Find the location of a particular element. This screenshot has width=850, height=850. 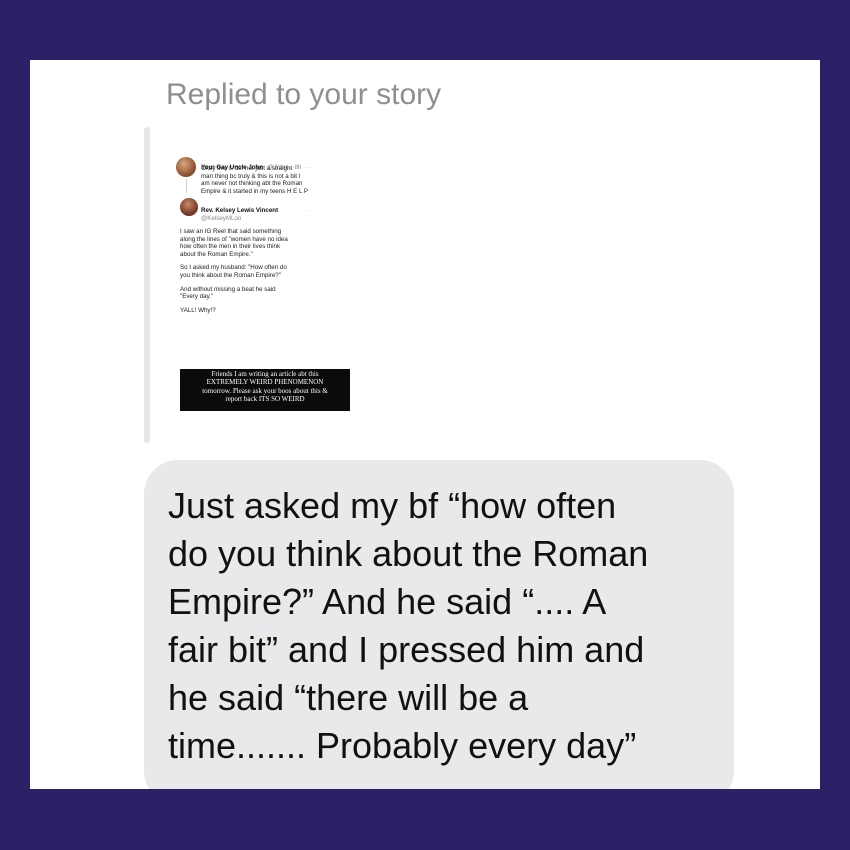

story-caption-line: report back ITS SO WEIRD is located at coordinates (265, 399).